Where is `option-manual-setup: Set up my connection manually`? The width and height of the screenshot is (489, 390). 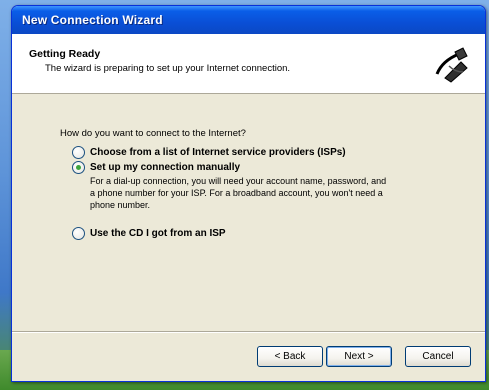 option-manual-setup: Set up my connection manually is located at coordinates (156, 167).